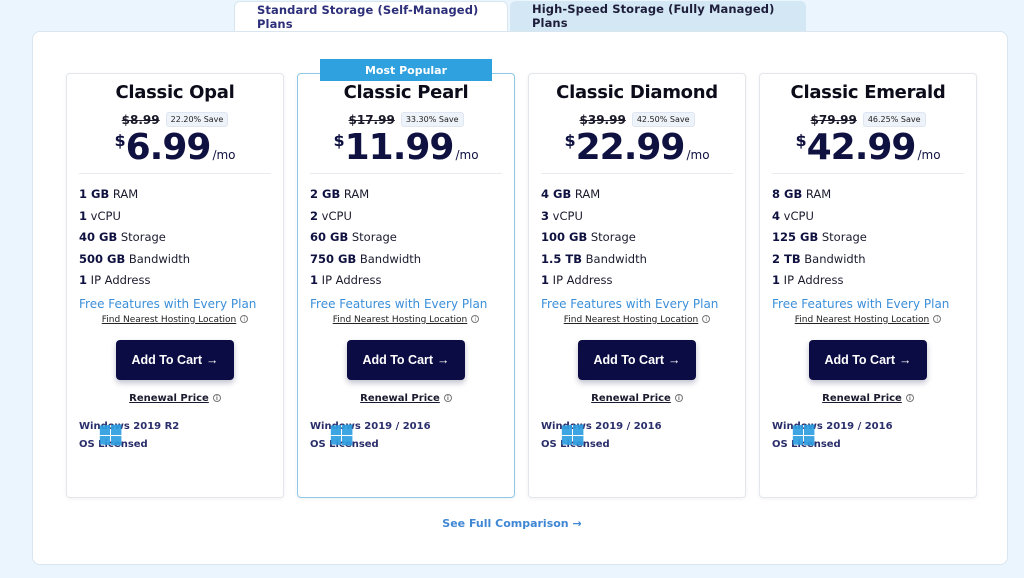 This screenshot has height=578, width=1024. I want to click on save-badge: 22.20% Save, so click(197, 119).